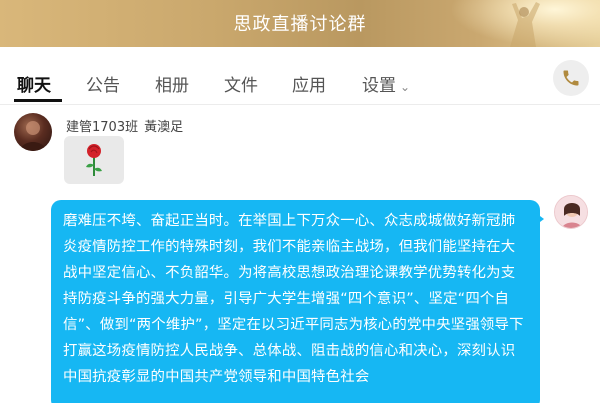 This screenshot has width=600, height=403. What do you see at coordinates (571, 212) in the screenshot?
I see `self-avatar` at bounding box center [571, 212].